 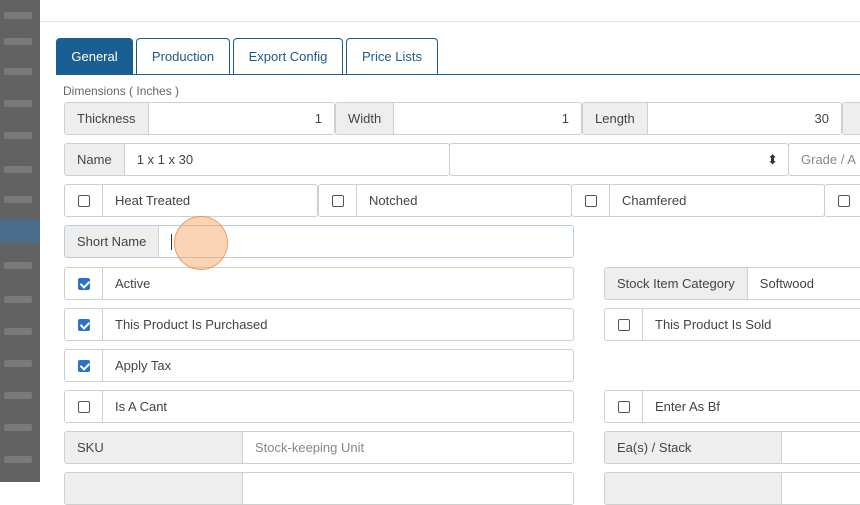 What do you see at coordinates (693, 488) in the screenshot?
I see `next-row-right-label` at bounding box center [693, 488].